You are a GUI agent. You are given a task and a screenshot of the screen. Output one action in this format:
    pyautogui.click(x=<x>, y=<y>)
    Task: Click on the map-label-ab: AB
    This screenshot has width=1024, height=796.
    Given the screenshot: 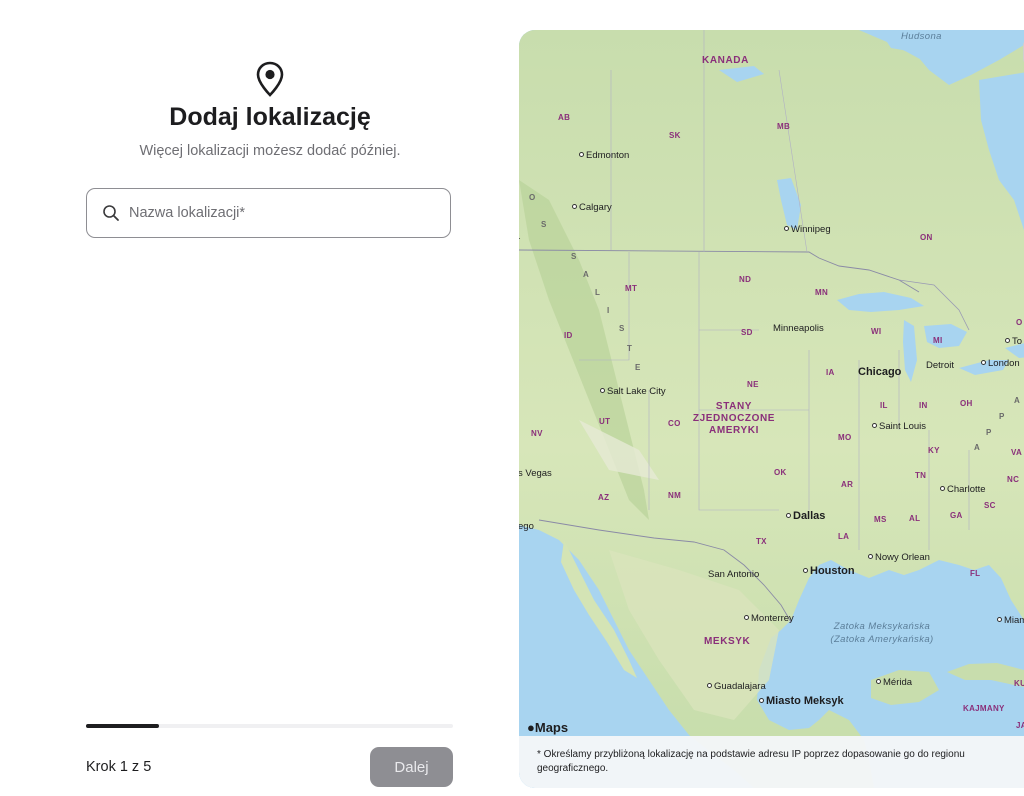 What is the action you would take?
    pyautogui.click(x=564, y=117)
    